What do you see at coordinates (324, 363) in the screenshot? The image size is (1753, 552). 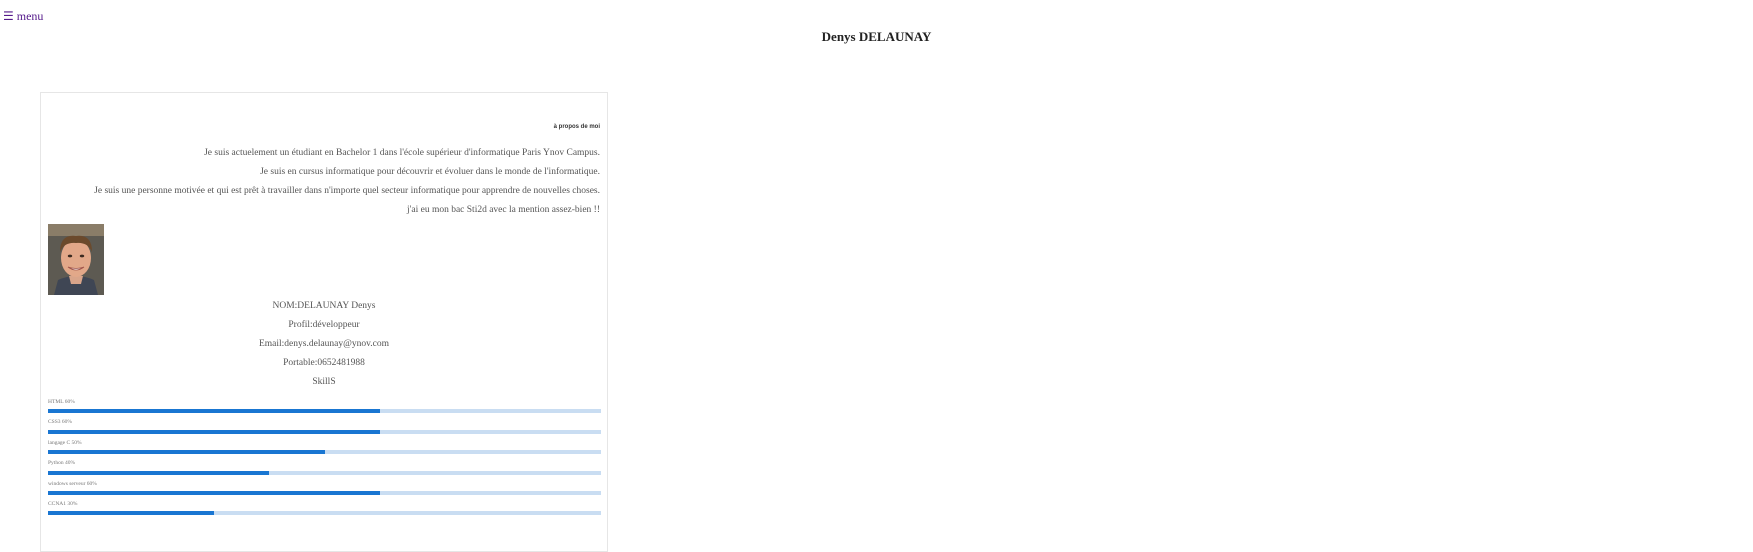 I see `profile-phone: Portable:0652481988` at bounding box center [324, 363].